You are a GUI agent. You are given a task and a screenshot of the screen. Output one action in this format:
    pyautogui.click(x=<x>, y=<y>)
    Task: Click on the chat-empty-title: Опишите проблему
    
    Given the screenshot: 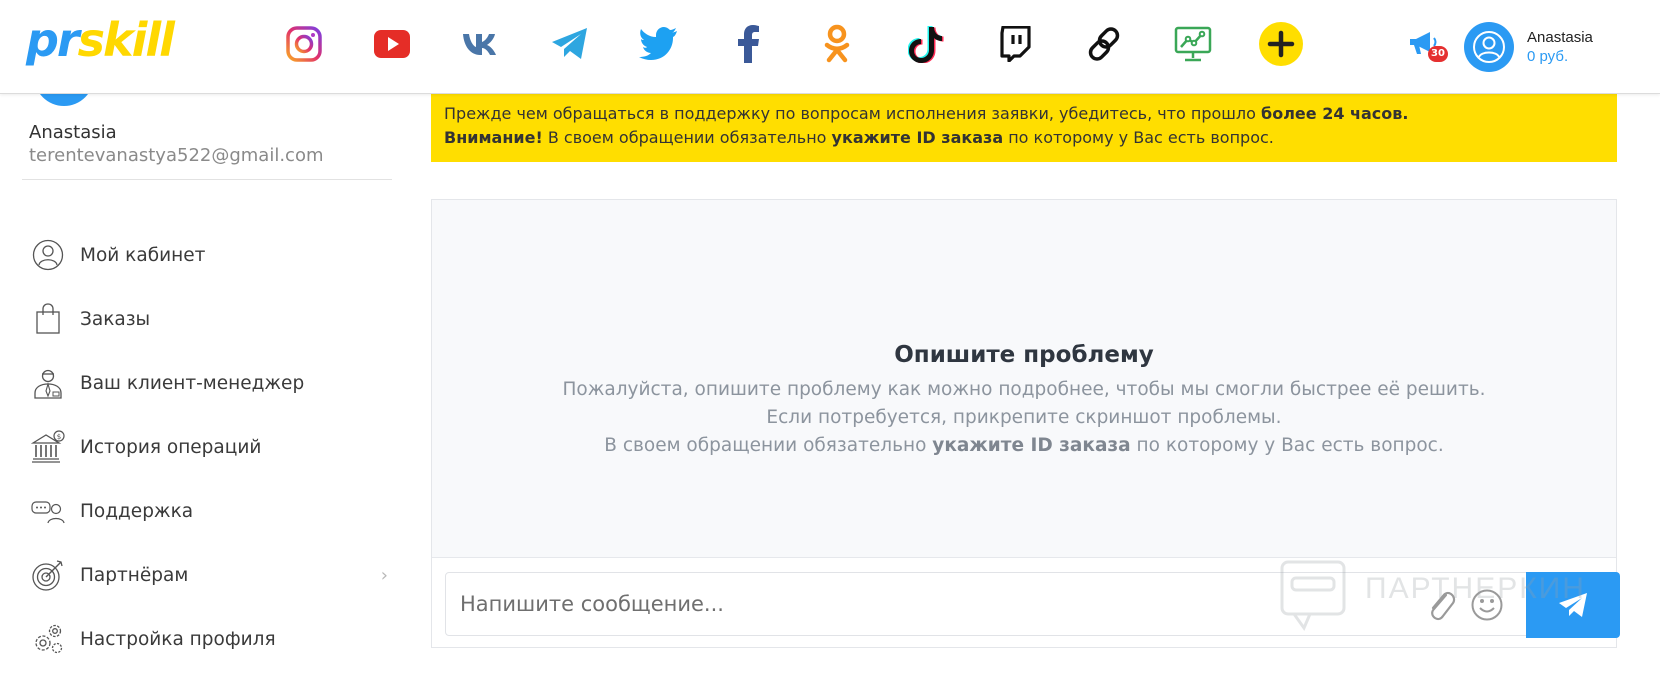 What is the action you would take?
    pyautogui.click(x=1024, y=355)
    